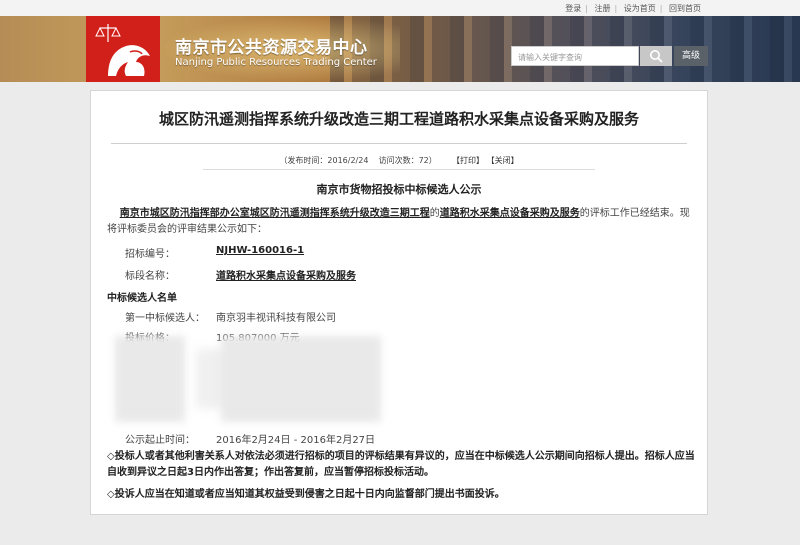 This screenshot has height=545, width=800. Describe the element at coordinates (286, 276) in the screenshot. I see `project-name-value: 道路积水采集点设备采购及服务` at that location.